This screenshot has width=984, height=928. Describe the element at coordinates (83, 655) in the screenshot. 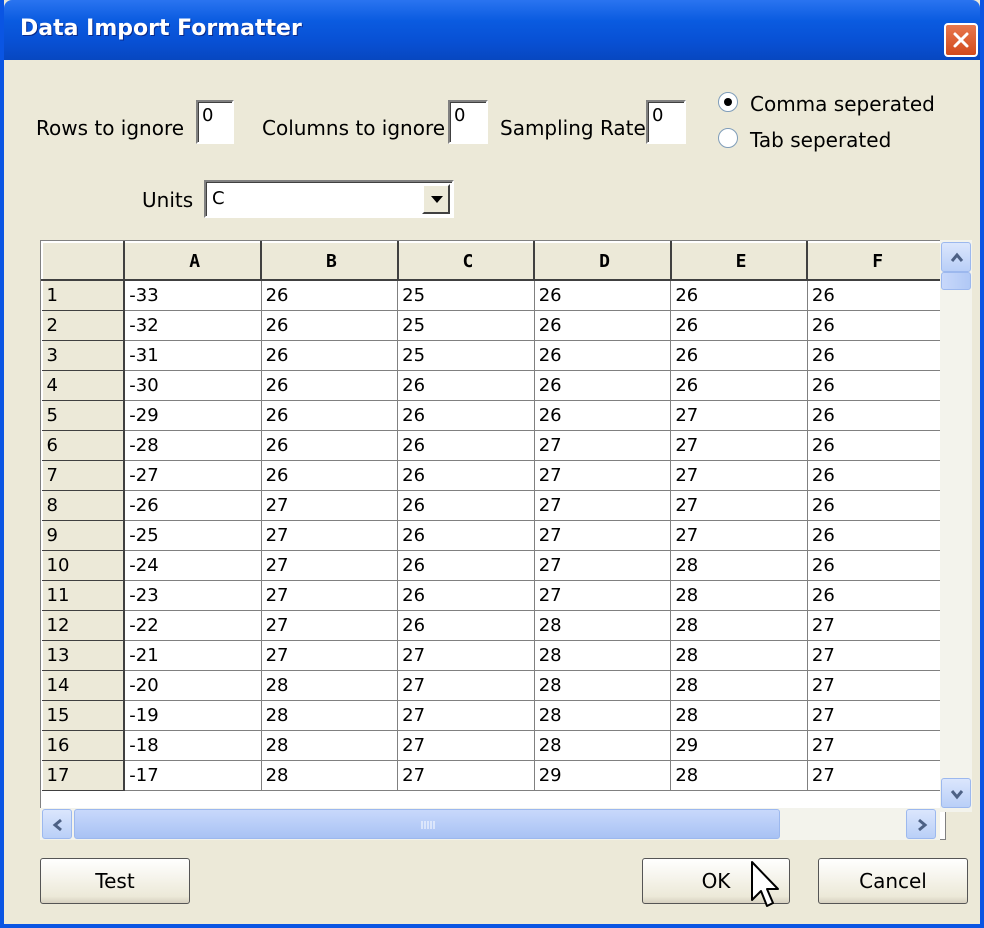

I see `row-header: 13` at that location.